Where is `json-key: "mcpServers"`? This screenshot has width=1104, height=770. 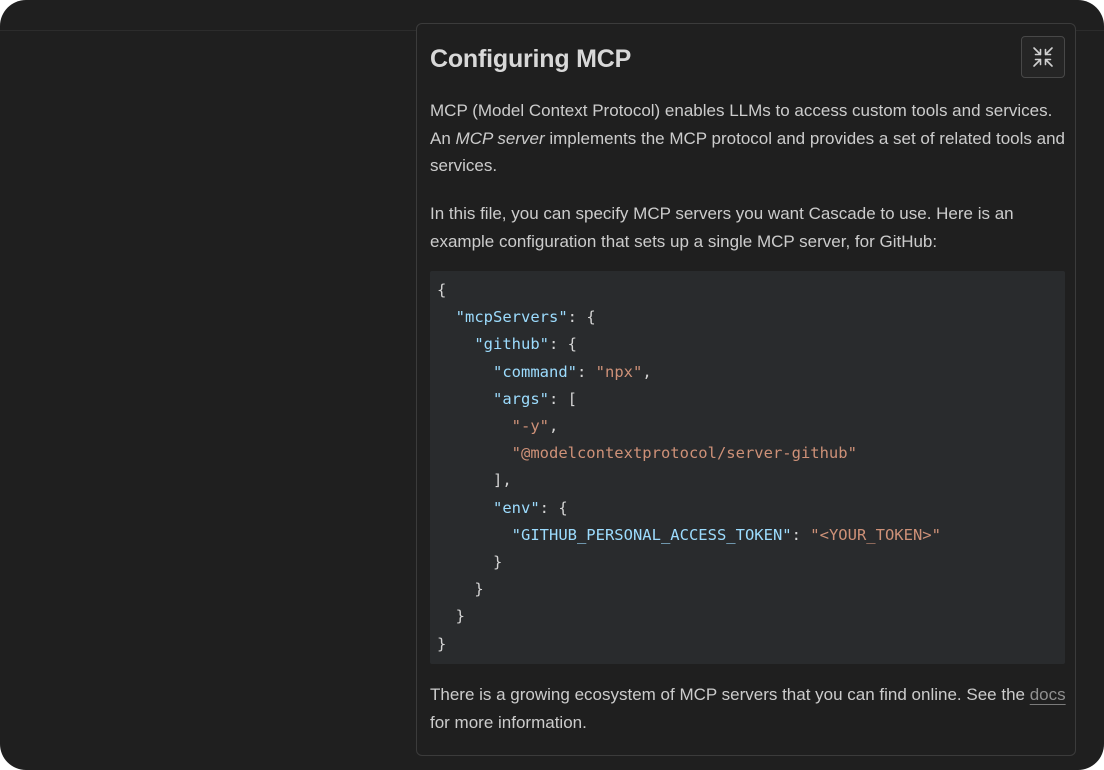
json-key: "mcpServers" is located at coordinates (511, 317).